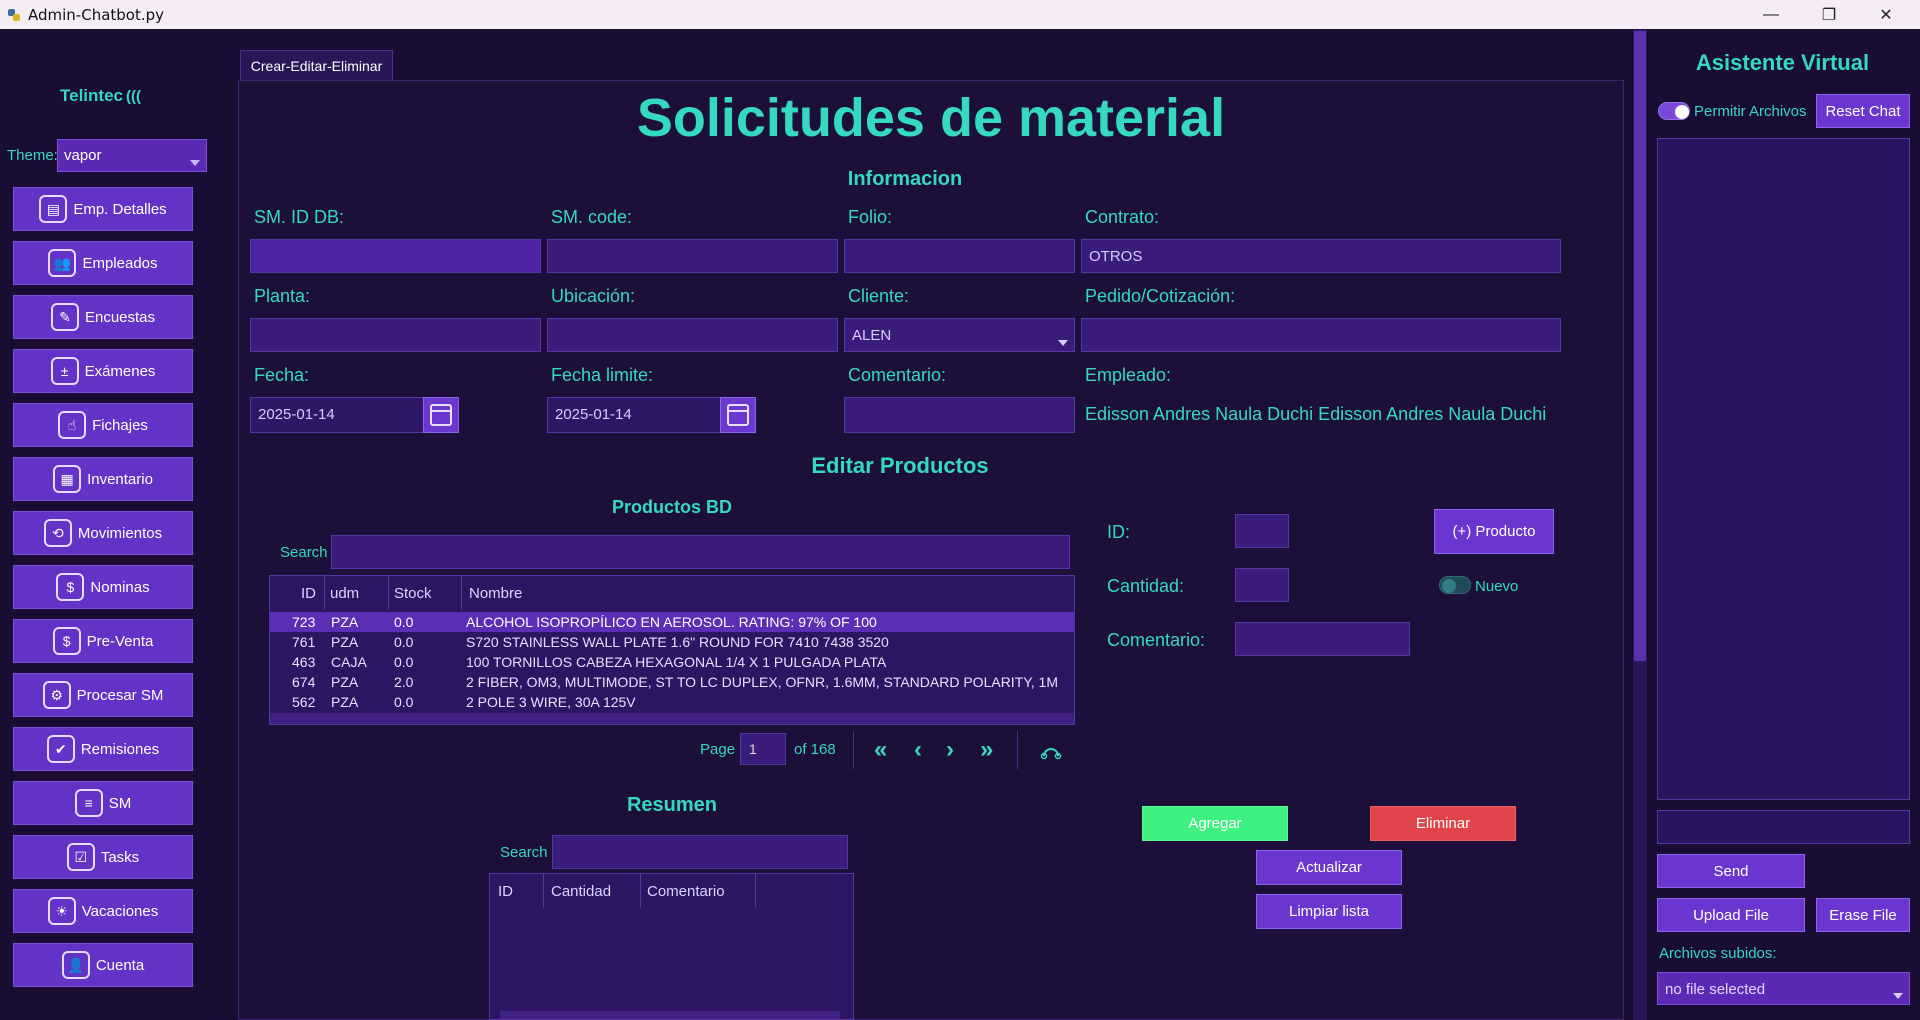 The width and height of the screenshot is (1920, 1020). What do you see at coordinates (671, 946) in the screenshot?
I see `summary-table: ID Cantidad Comentario` at bounding box center [671, 946].